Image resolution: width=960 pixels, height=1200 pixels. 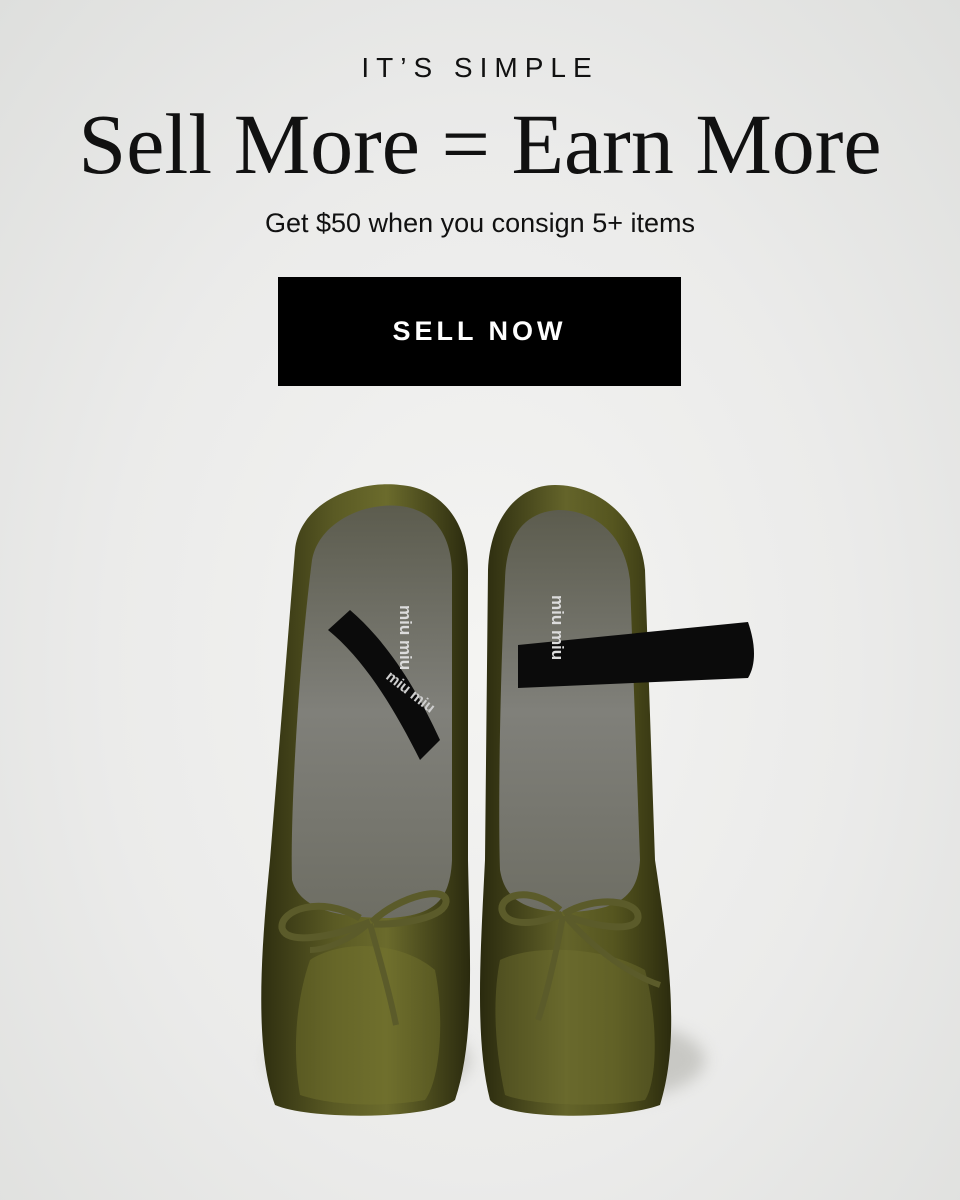 What do you see at coordinates (405, 637) in the screenshot?
I see `insole-brand-text-left: miu miu` at bounding box center [405, 637].